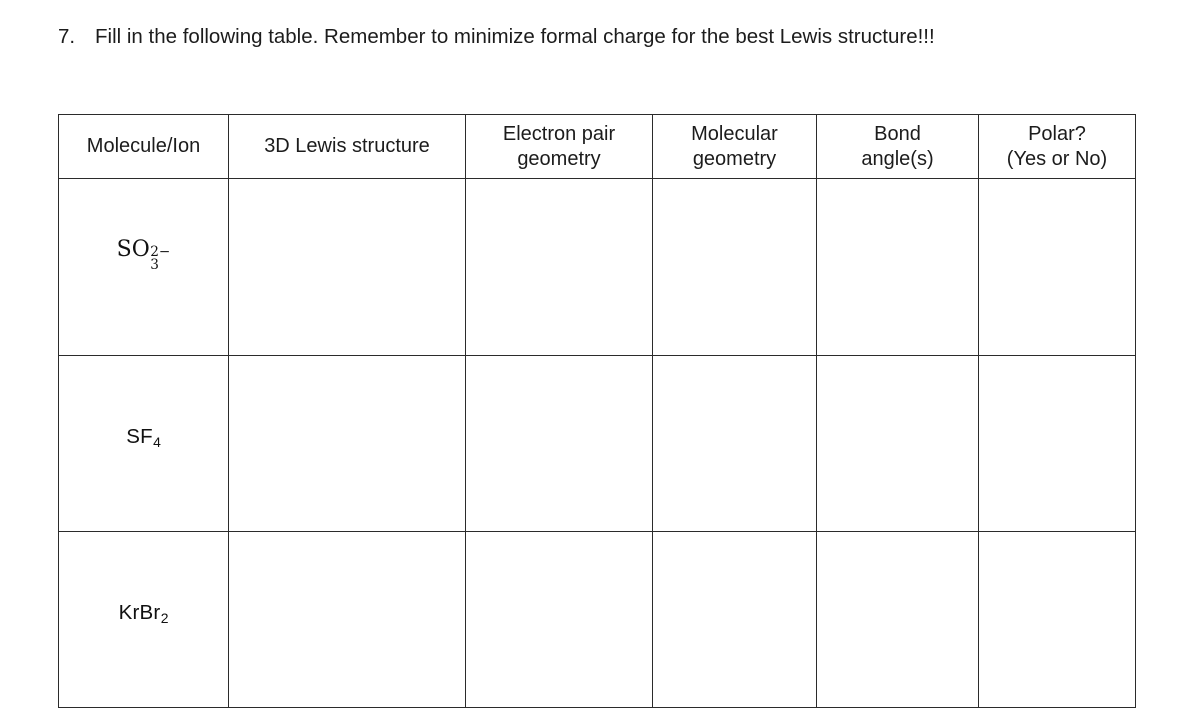 Image resolution: width=1200 pixels, height=721 pixels. What do you see at coordinates (897, 146) in the screenshot?
I see `column-header-bond-angles: Bond angle(s)` at bounding box center [897, 146].